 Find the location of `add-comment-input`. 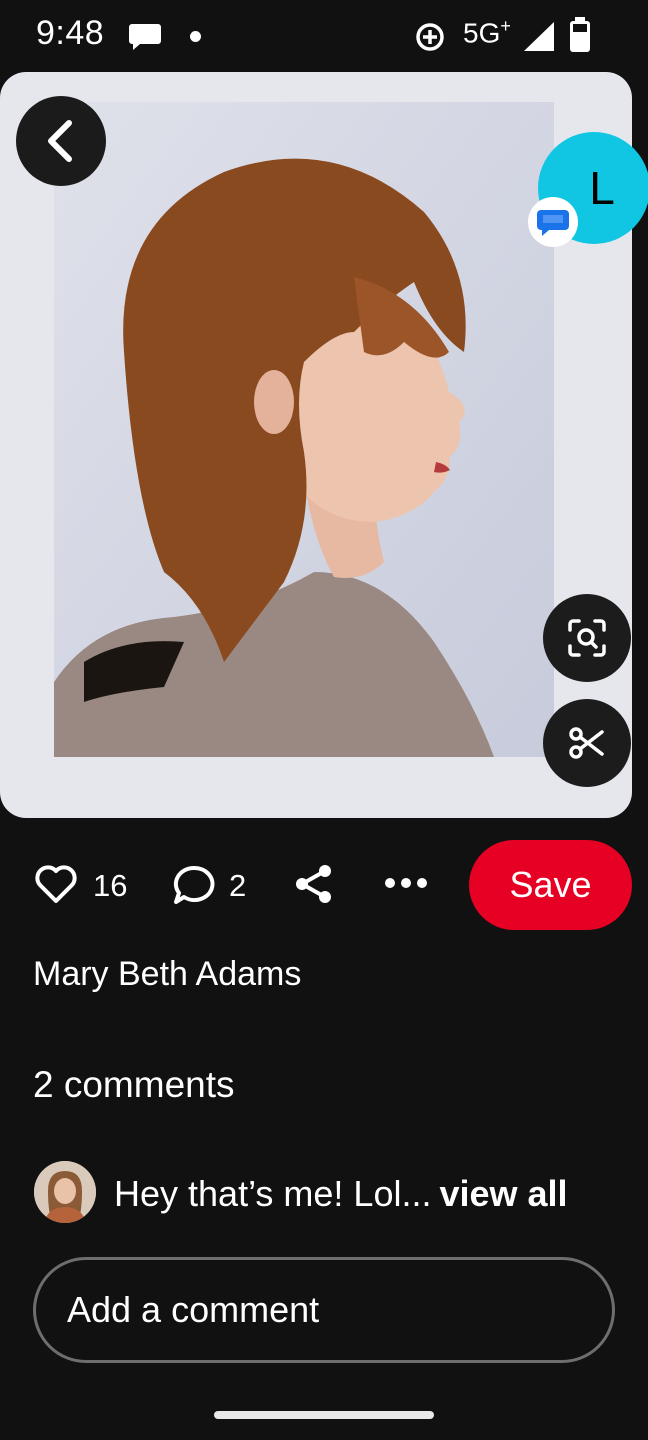

add-comment-input is located at coordinates (324, 1310).